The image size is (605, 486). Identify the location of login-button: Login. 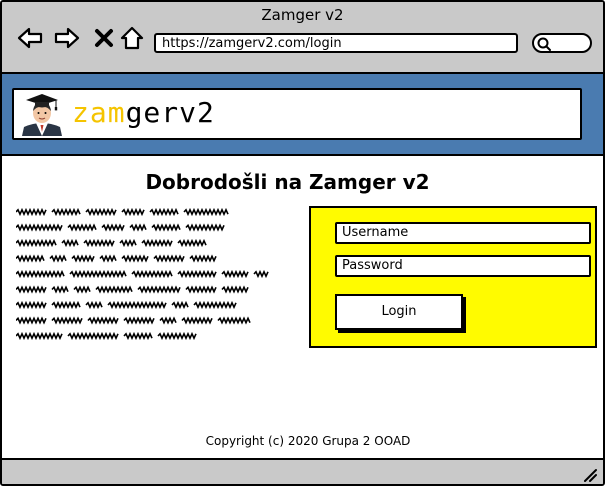
(399, 312).